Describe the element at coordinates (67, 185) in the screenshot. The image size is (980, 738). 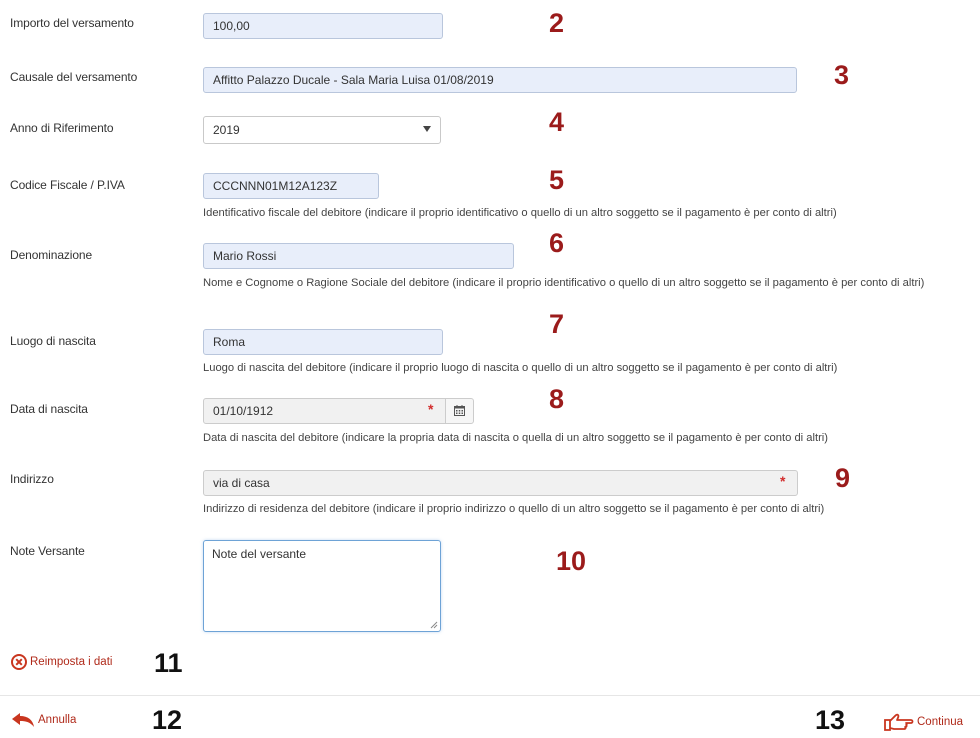
I see `codice-fiscale-label: Codice Fiscale / P.IVA` at that location.